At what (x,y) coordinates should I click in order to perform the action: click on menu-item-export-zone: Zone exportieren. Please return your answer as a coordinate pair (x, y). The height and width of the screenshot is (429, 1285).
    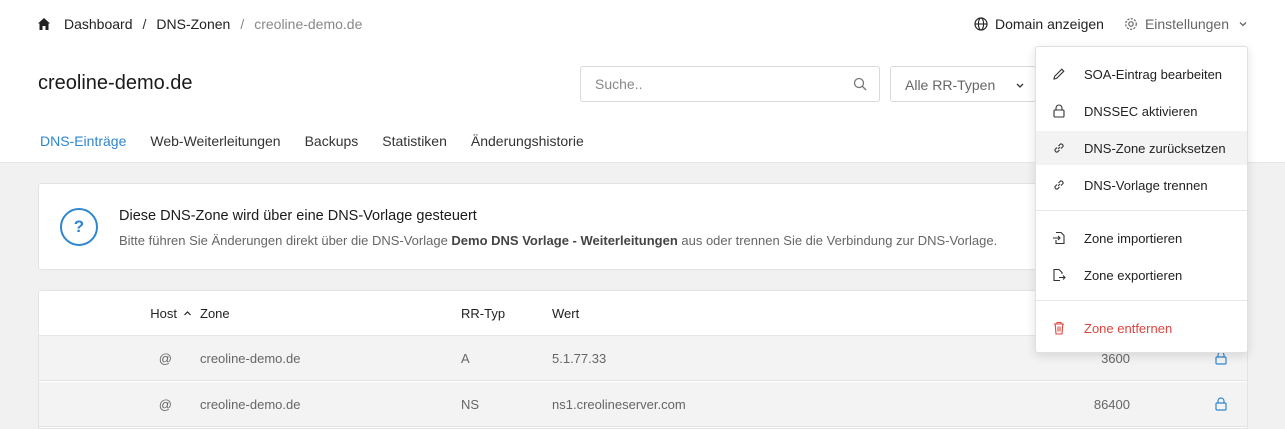
    Looking at the image, I should click on (1141, 275).